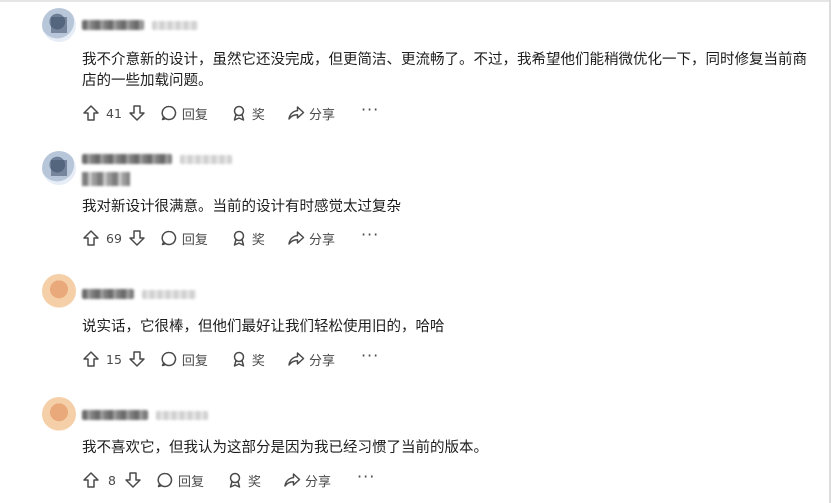 The width and height of the screenshot is (831, 503). I want to click on vote-group: 69, so click(114, 238).